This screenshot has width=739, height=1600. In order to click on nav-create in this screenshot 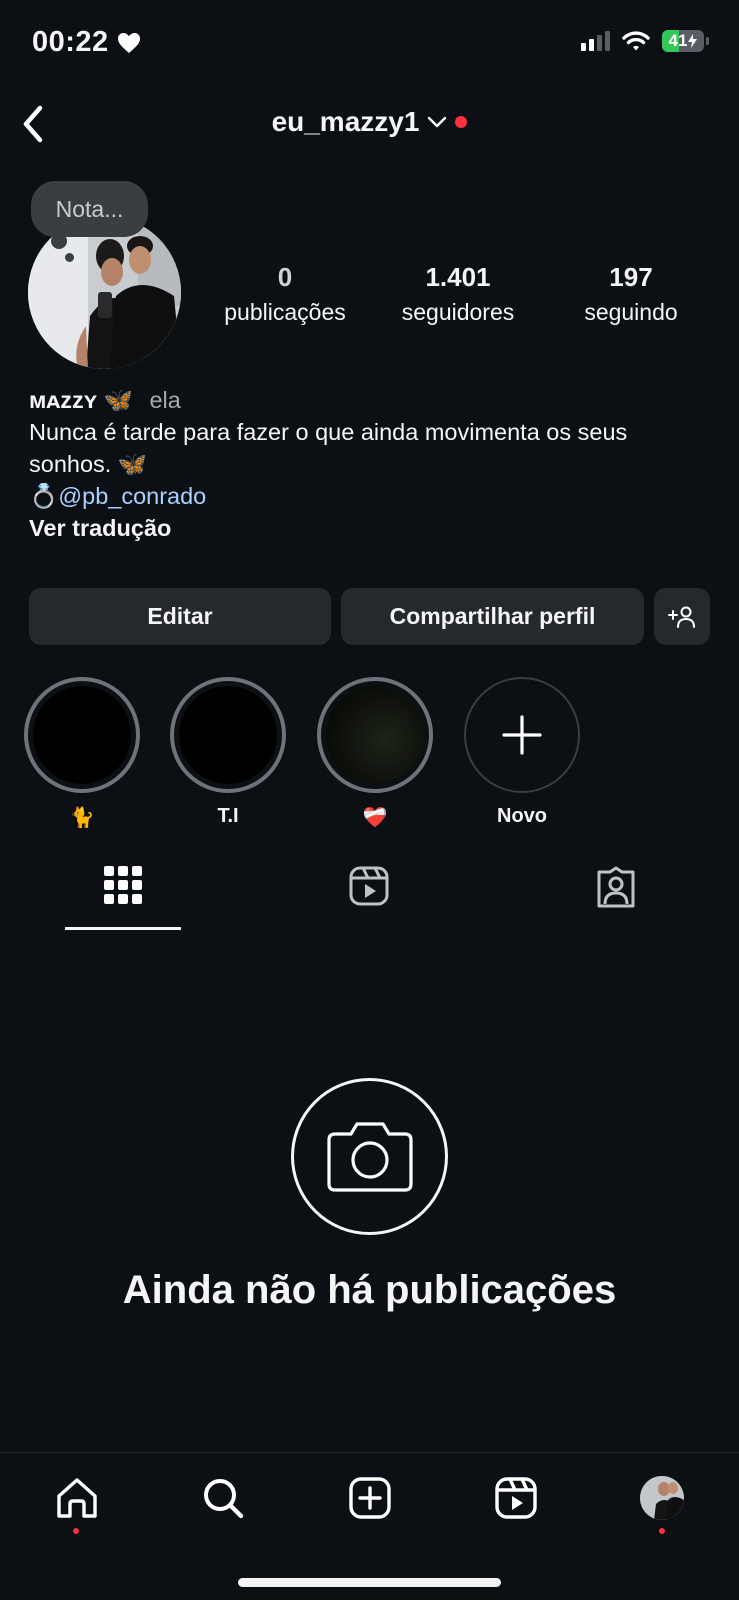, I will do `click(370, 1498)`.